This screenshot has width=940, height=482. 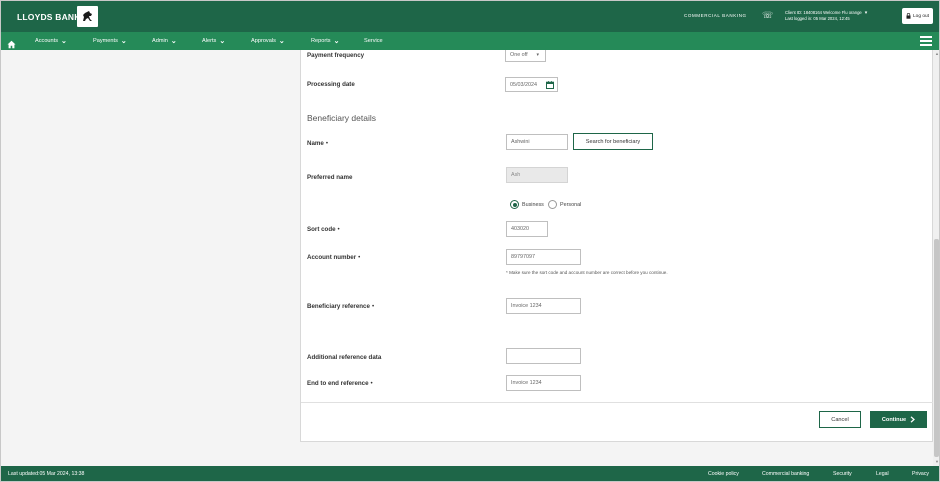 I want to click on account-number-label-text: Account number, so click(x=332, y=257).